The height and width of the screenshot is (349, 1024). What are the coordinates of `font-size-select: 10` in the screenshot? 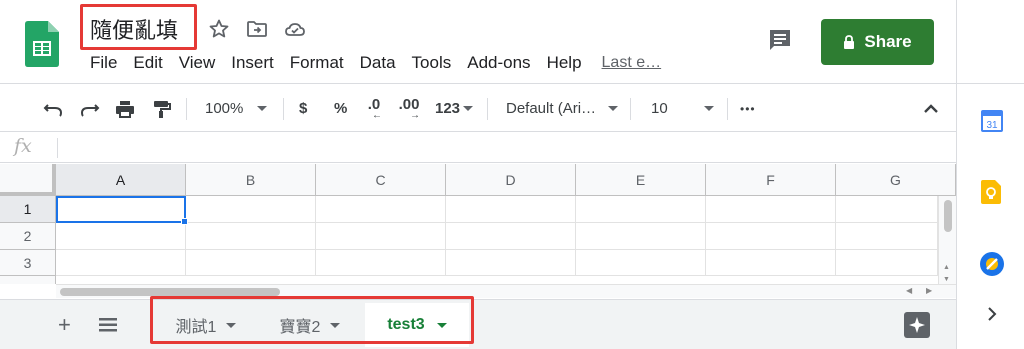 It's located at (682, 108).